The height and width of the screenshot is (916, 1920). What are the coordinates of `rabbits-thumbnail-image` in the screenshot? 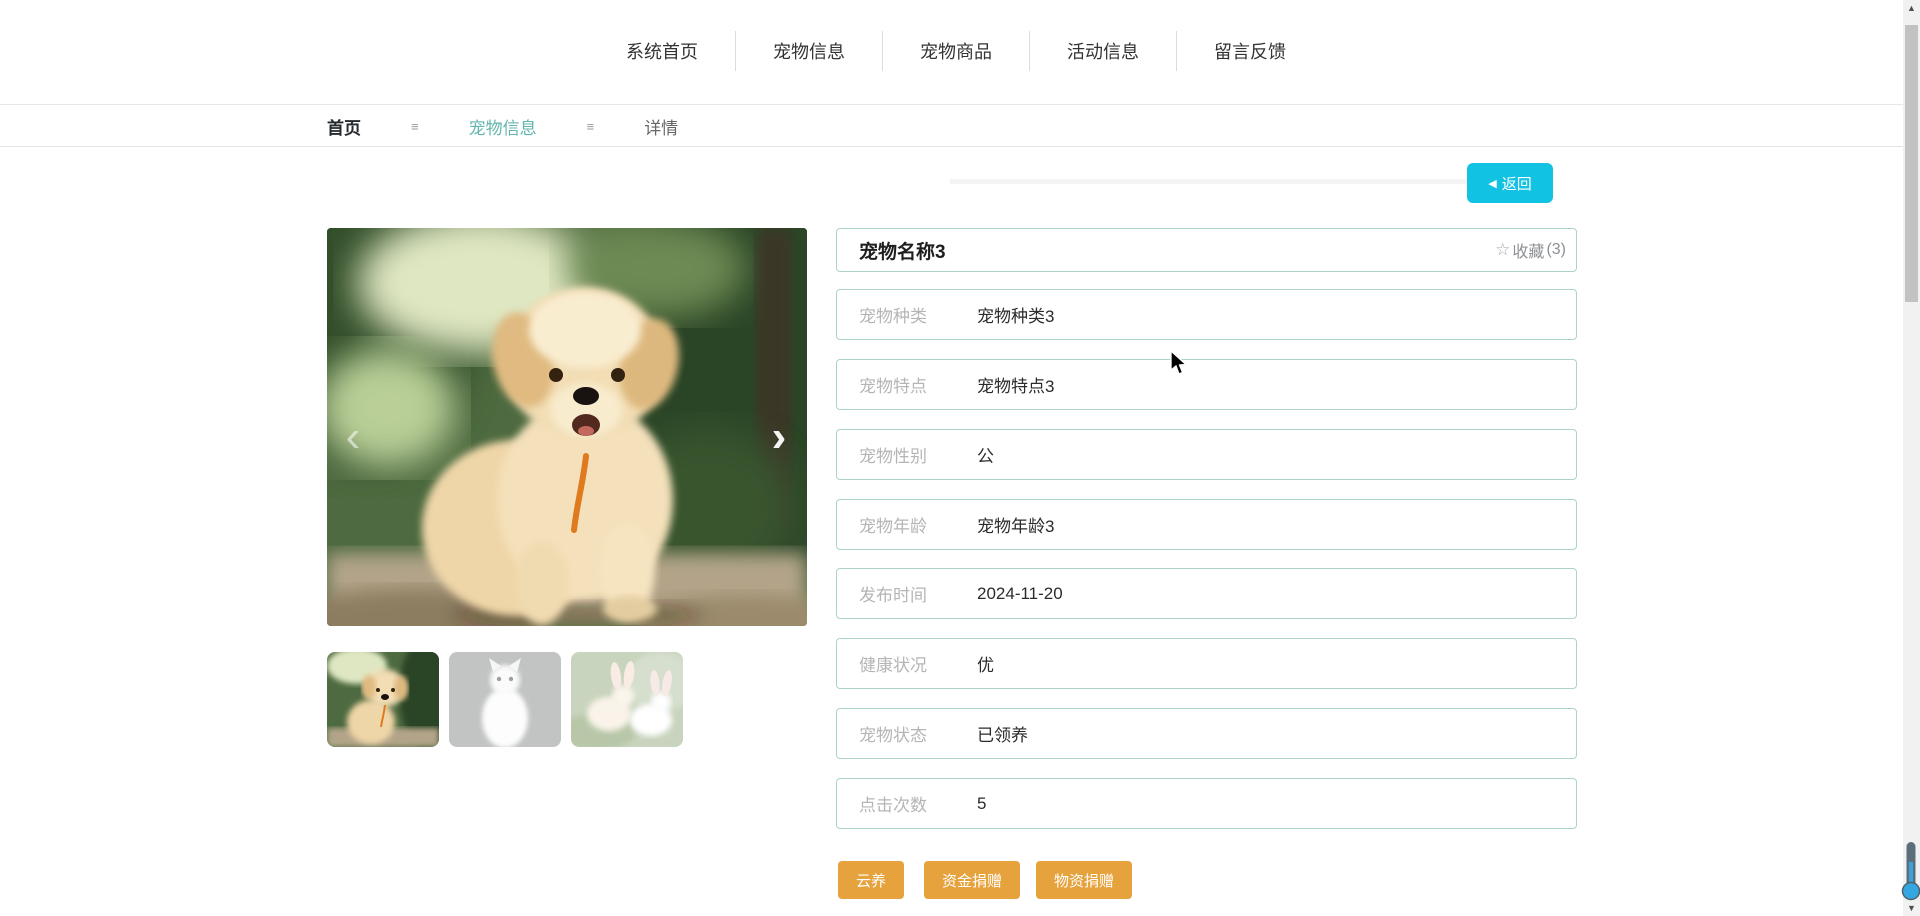 It's located at (627, 699).